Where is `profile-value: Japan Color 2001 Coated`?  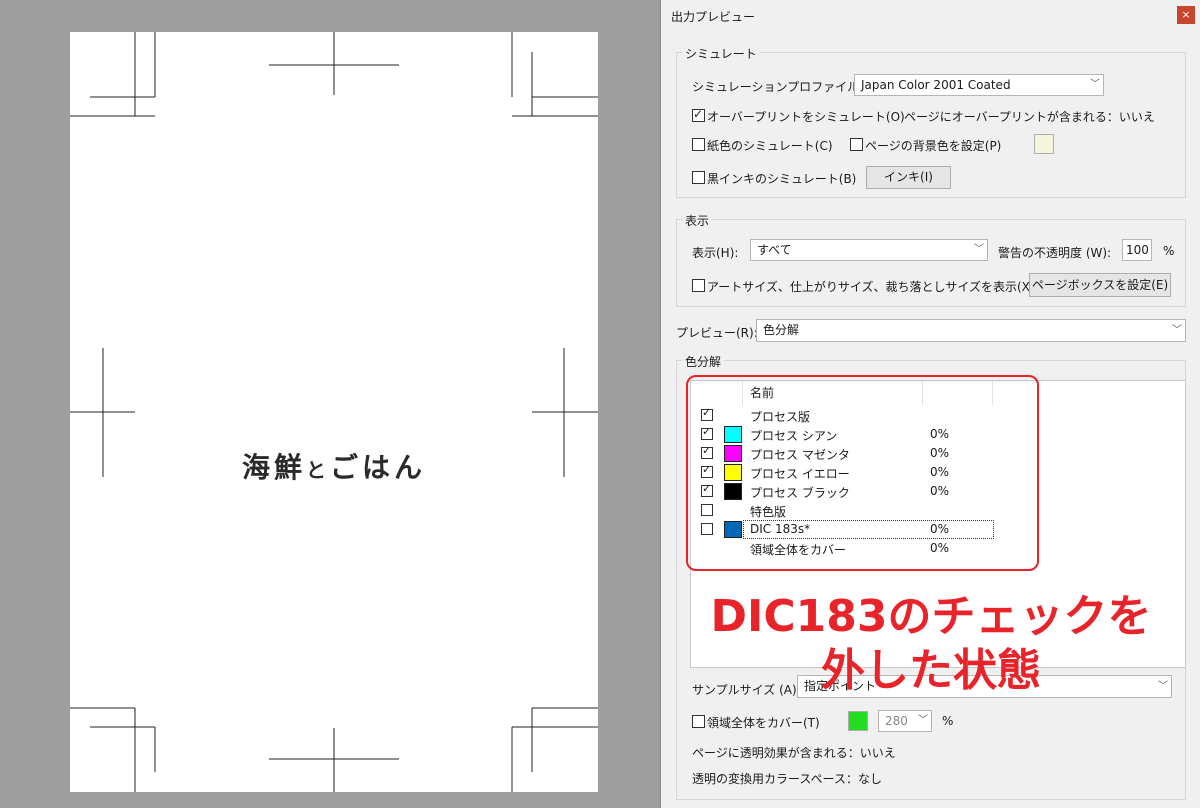 profile-value: Japan Color 2001 Coated is located at coordinates (936, 85).